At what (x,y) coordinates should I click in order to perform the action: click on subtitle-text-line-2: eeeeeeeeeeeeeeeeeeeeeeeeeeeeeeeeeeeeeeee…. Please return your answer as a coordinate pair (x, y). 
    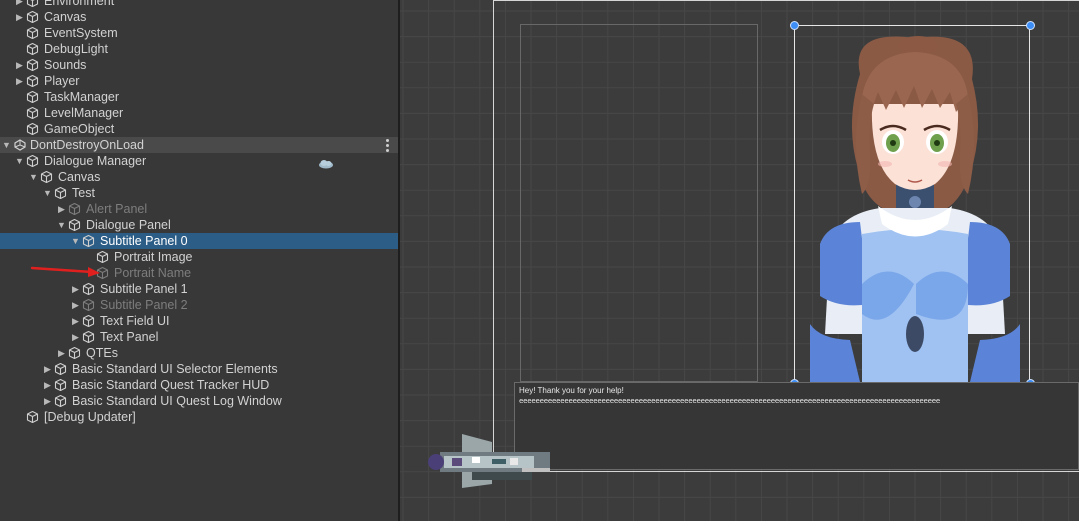
    Looking at the image, I should click on (729, 400).